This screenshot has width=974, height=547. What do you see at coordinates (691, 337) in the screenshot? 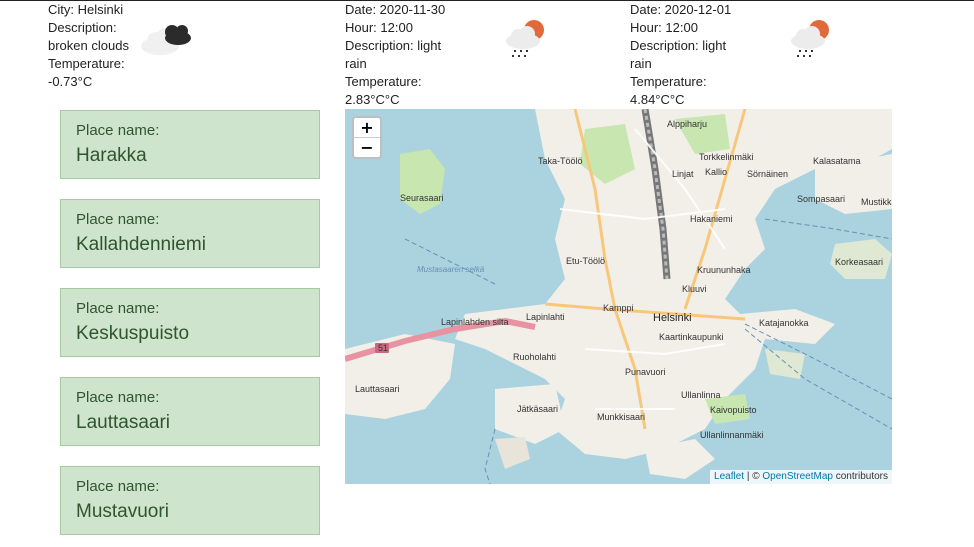
I see `map-label: Kaartinkaupunki` at bounding box center [691, 337].